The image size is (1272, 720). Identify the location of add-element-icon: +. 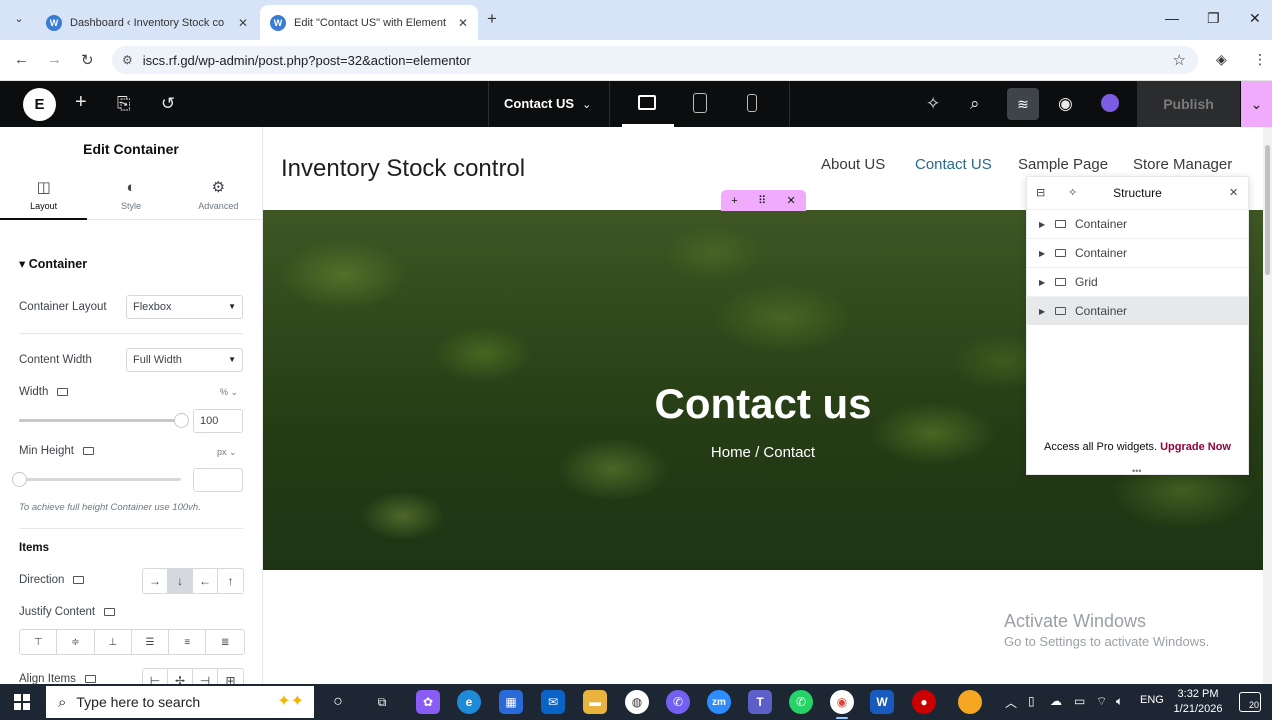
(81, 102).